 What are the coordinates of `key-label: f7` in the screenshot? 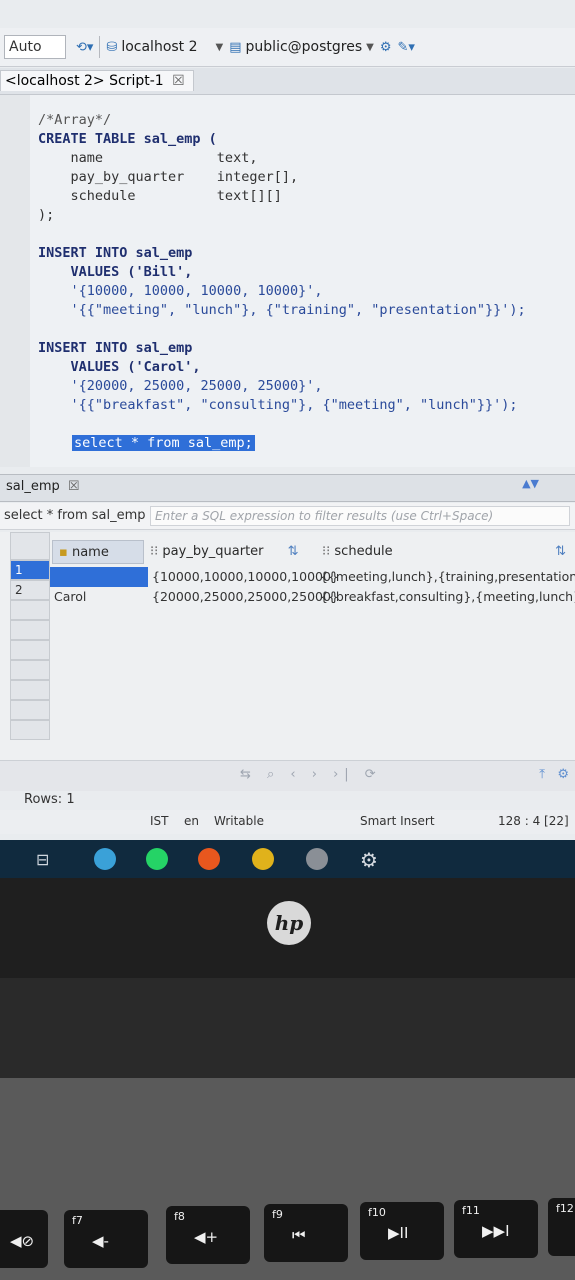 It's located at (77, 1220).